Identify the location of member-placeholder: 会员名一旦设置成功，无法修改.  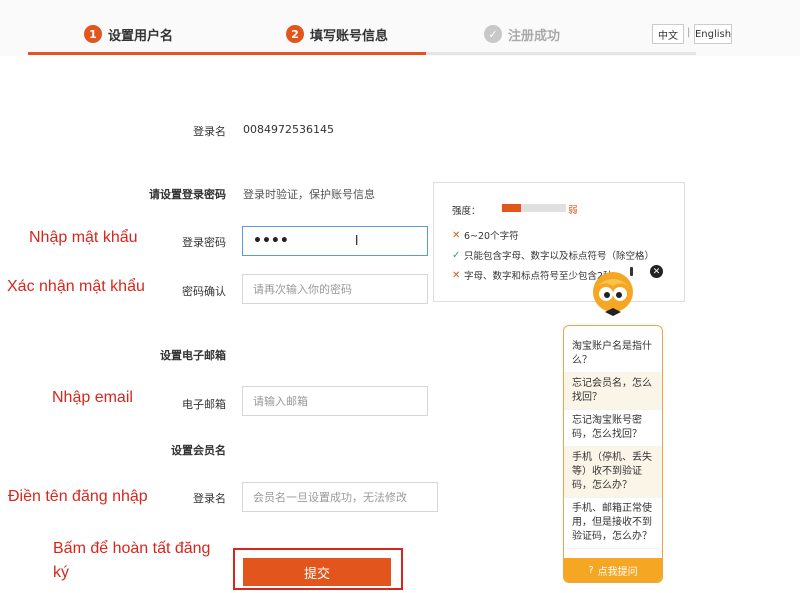
(330, 497).